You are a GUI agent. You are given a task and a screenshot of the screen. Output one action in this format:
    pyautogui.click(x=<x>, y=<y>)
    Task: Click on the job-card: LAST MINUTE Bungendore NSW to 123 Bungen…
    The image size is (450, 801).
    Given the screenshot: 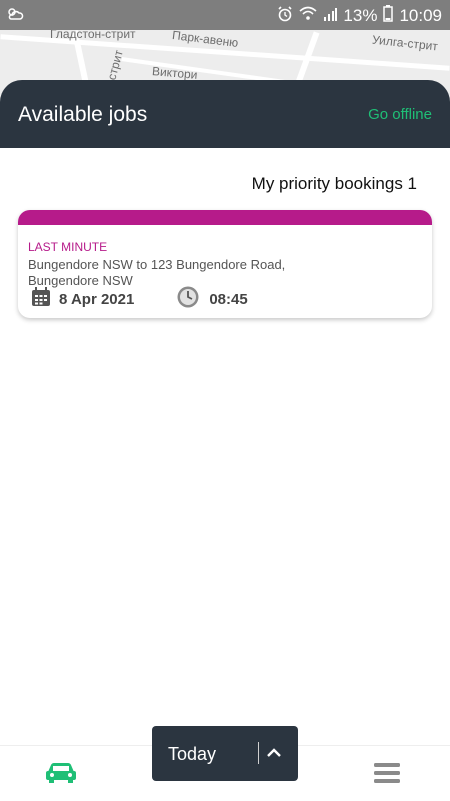 What is the action you would take?
    pyautogui.click(x=225, y=264)
    